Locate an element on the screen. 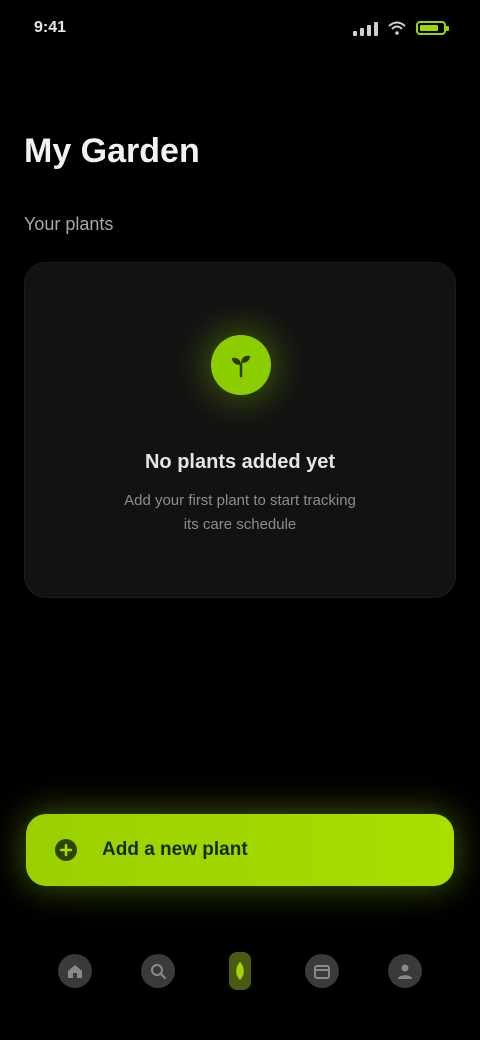 Image resolution: width=480 pixels, height=1040 pixels. plus-icon is located at coordinates (66, 850).